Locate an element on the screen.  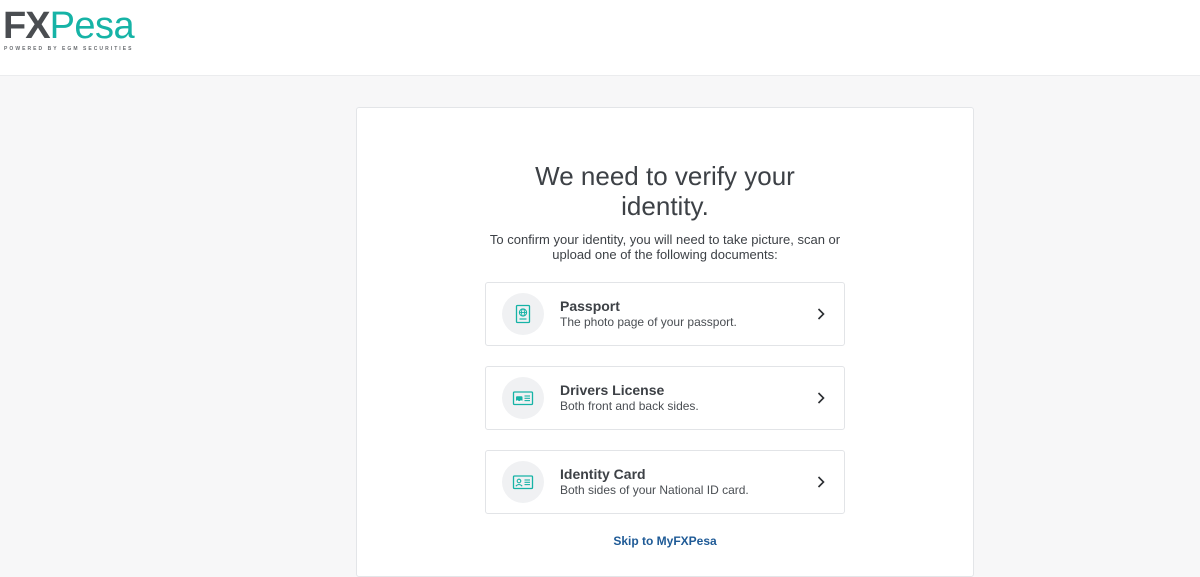
logo-wordmark: FXPesa is located at coordinates (69, 26).